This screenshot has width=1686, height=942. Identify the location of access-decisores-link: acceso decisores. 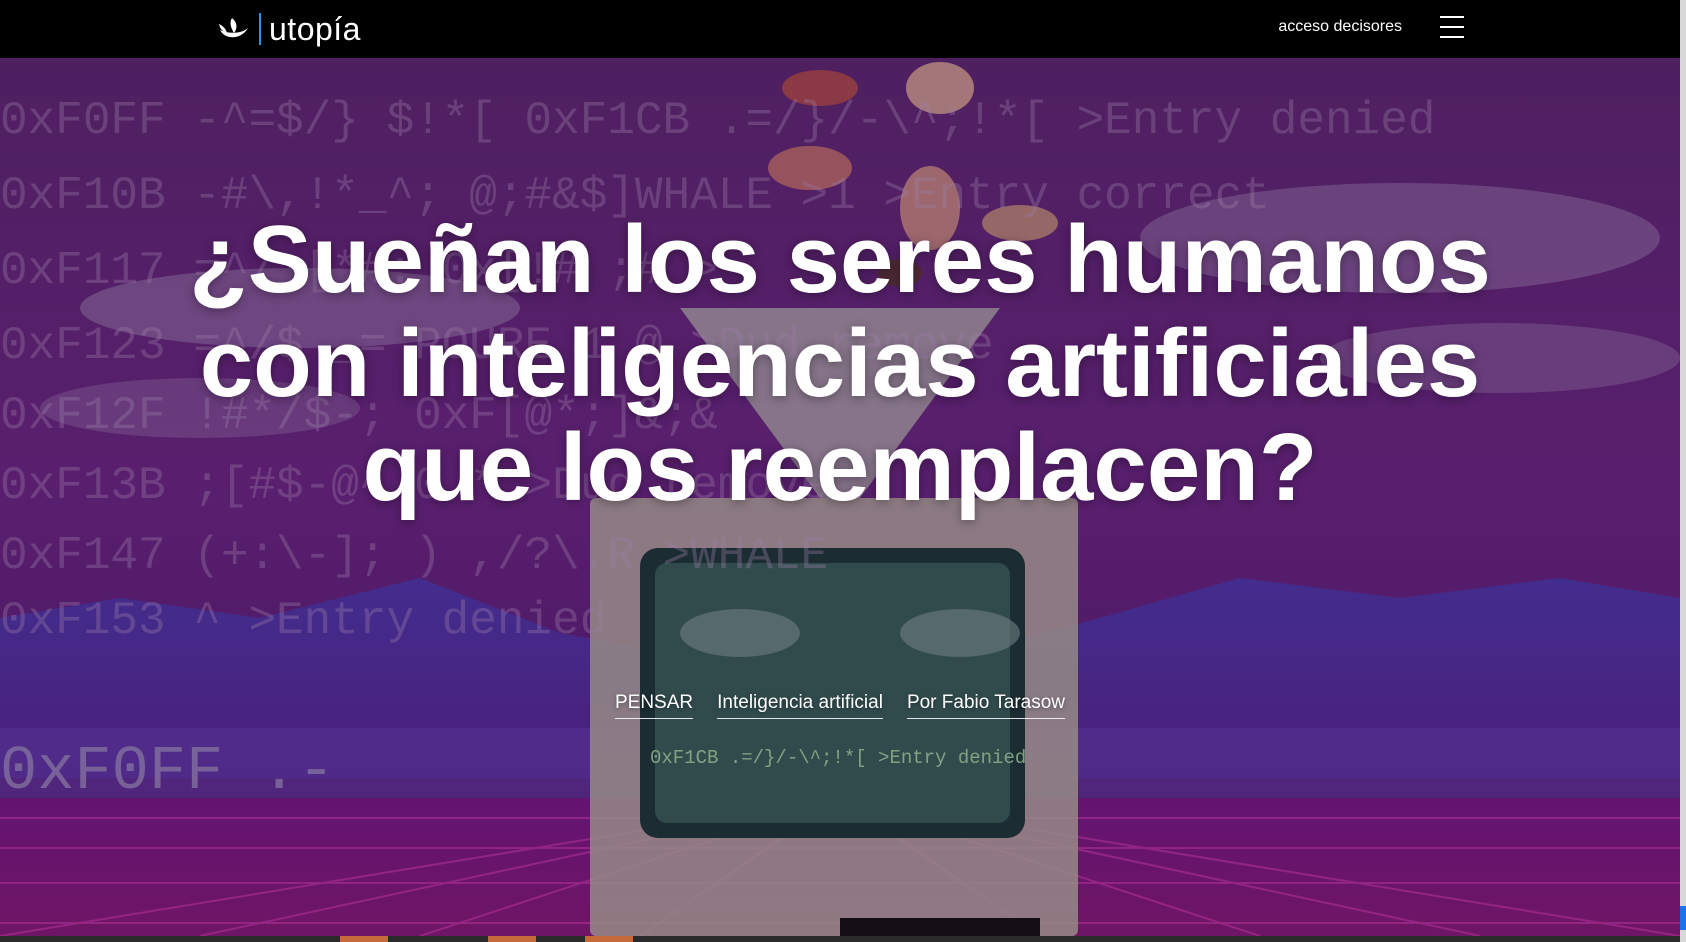
(1340, 27).